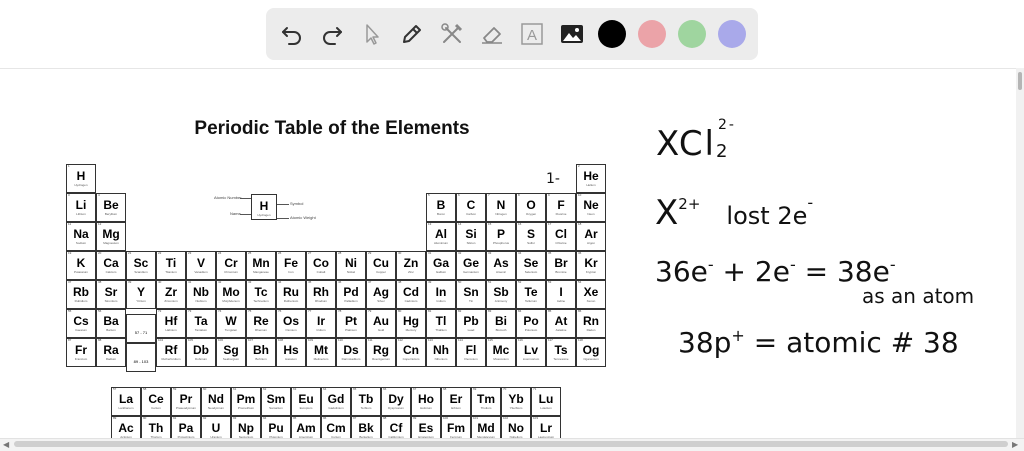  Describe the element at coordinates (111, 323) in the screenshot. I see `element-cell-ba: 56 Ba Barium` at that location.